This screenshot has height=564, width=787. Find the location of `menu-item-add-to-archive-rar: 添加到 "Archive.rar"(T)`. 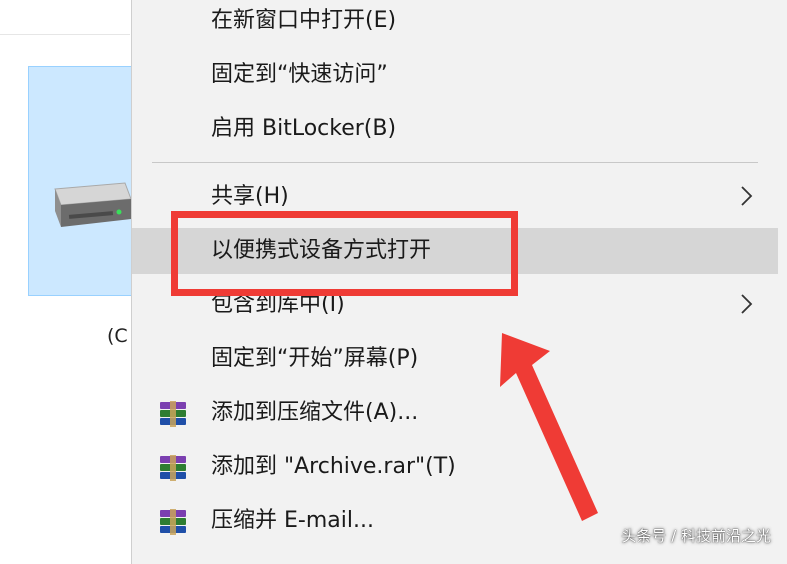

menu-item-add-to-archive-rar: 添加到 "Archive.rar"(T) is located at coordinates (455, 467).